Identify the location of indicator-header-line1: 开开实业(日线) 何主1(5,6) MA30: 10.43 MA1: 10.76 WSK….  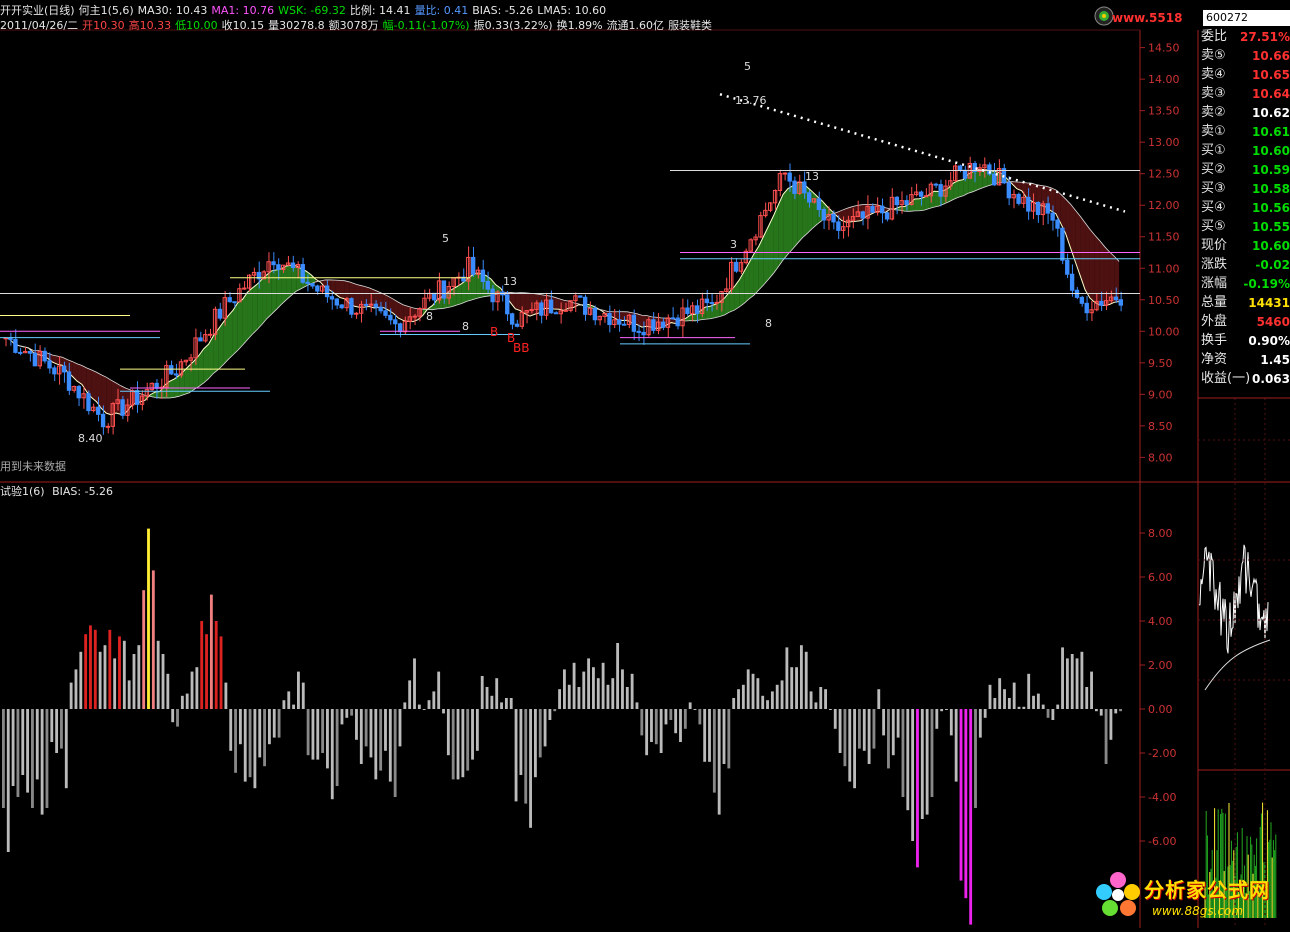
(305, 11).